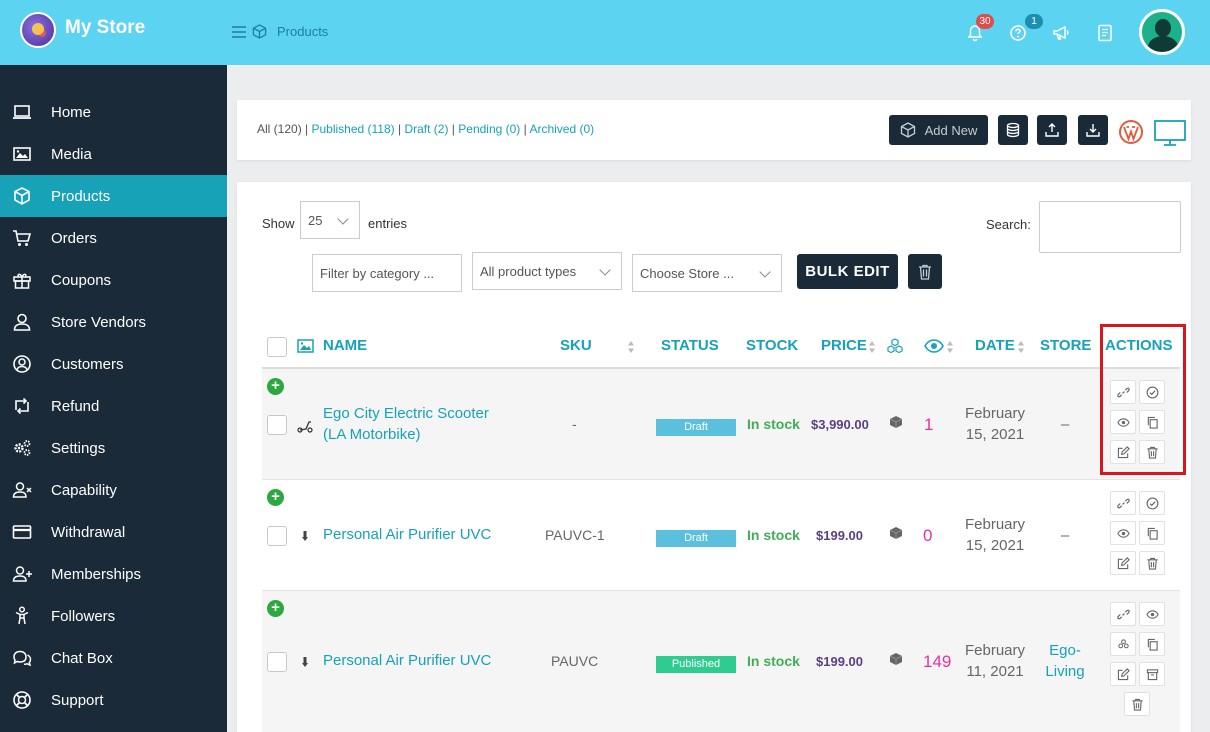 This screenshot has height=732, width=1210. What do you see at coordinates (113, 574) in the screenshot?
I see `sidebar-item-memberships: Memberships` at bounding box center [113, 574].